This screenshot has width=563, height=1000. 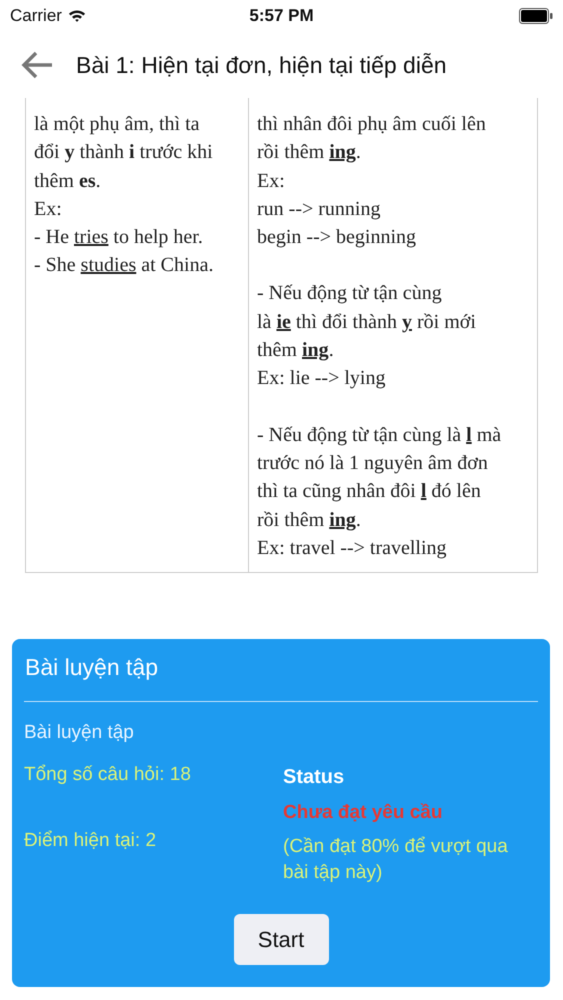 What do you see at coordinates (124, 153) in the screenshot?
I see `text-line: đổi y thành i trước khi` at bounding box center [124, 153].